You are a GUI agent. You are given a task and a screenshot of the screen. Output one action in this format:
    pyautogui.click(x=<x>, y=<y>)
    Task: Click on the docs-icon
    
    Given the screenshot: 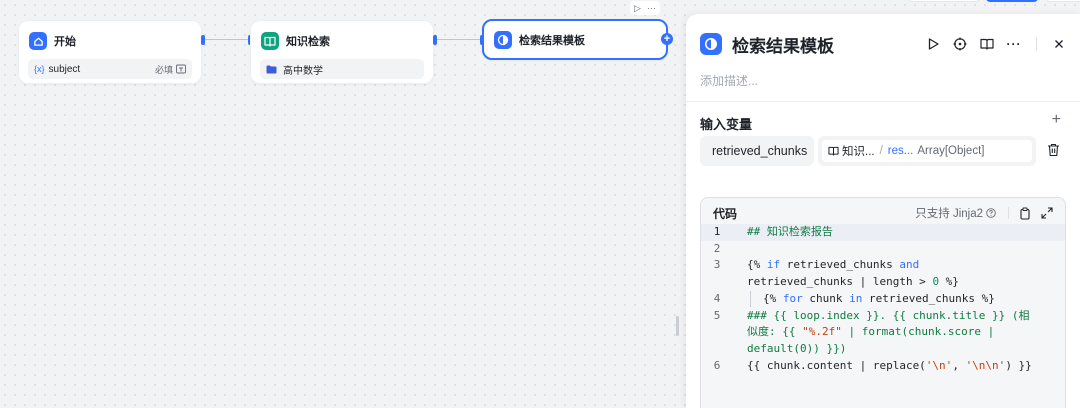 What is the action you would take?
    pyautogui.click(x=987, y=44)
    